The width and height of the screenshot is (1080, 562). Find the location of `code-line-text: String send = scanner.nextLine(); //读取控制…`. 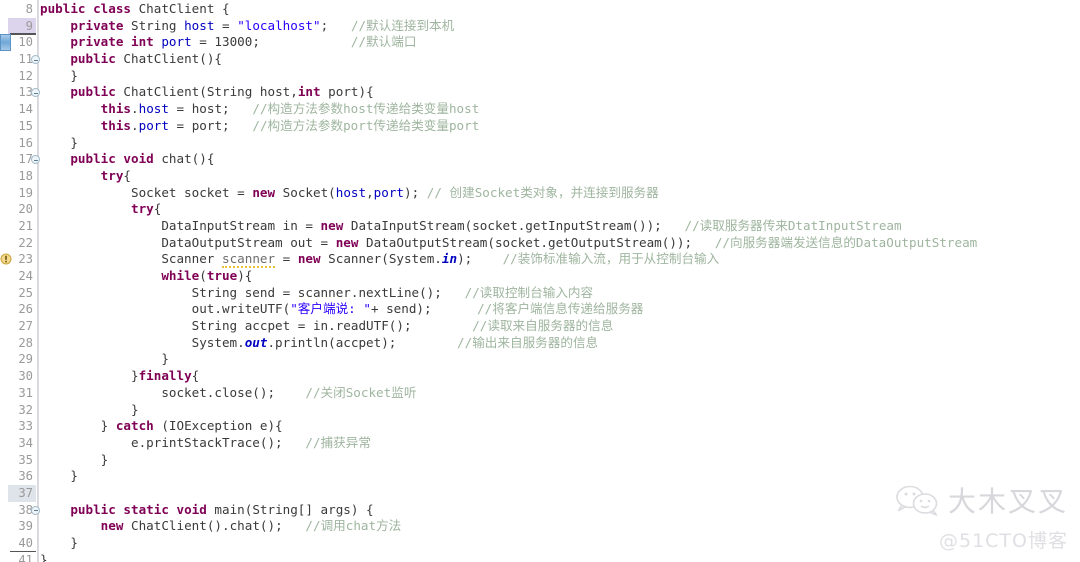

code-line-text: String send = scanner.nextLine(); //读取控制… is located at coordinates (316, 293).